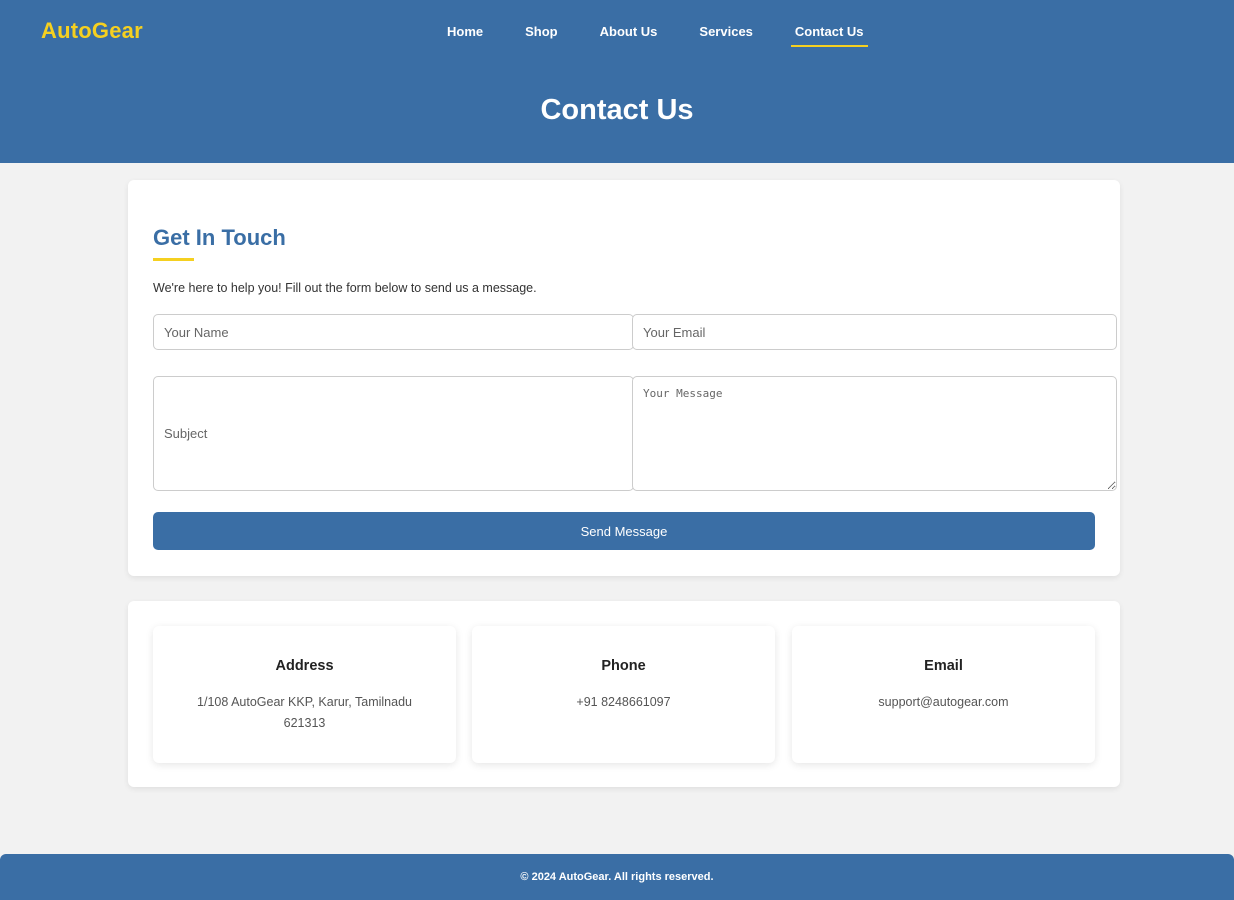 This screenshot has width=1234, height=900. I want to click on address-title: Address, so click(304, 666).